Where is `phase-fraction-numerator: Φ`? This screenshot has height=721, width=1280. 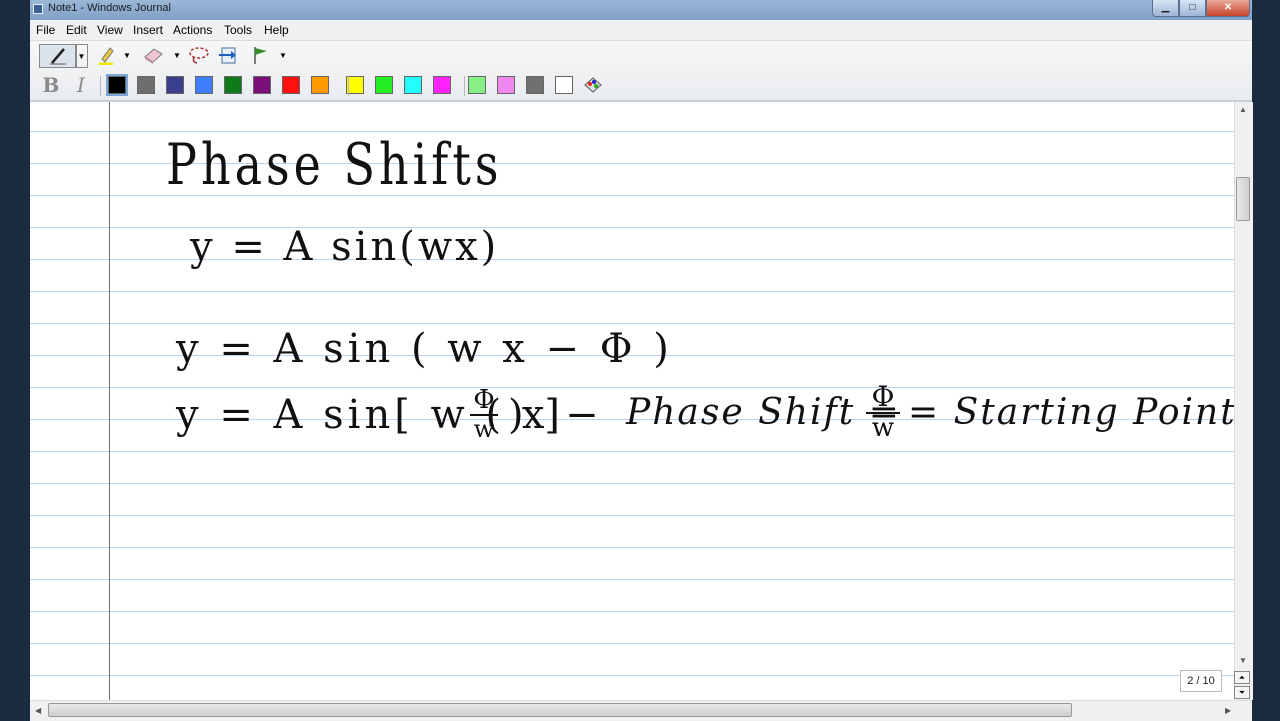
phase-fraction-numerator: Φ is located at coordinates (883, 398).